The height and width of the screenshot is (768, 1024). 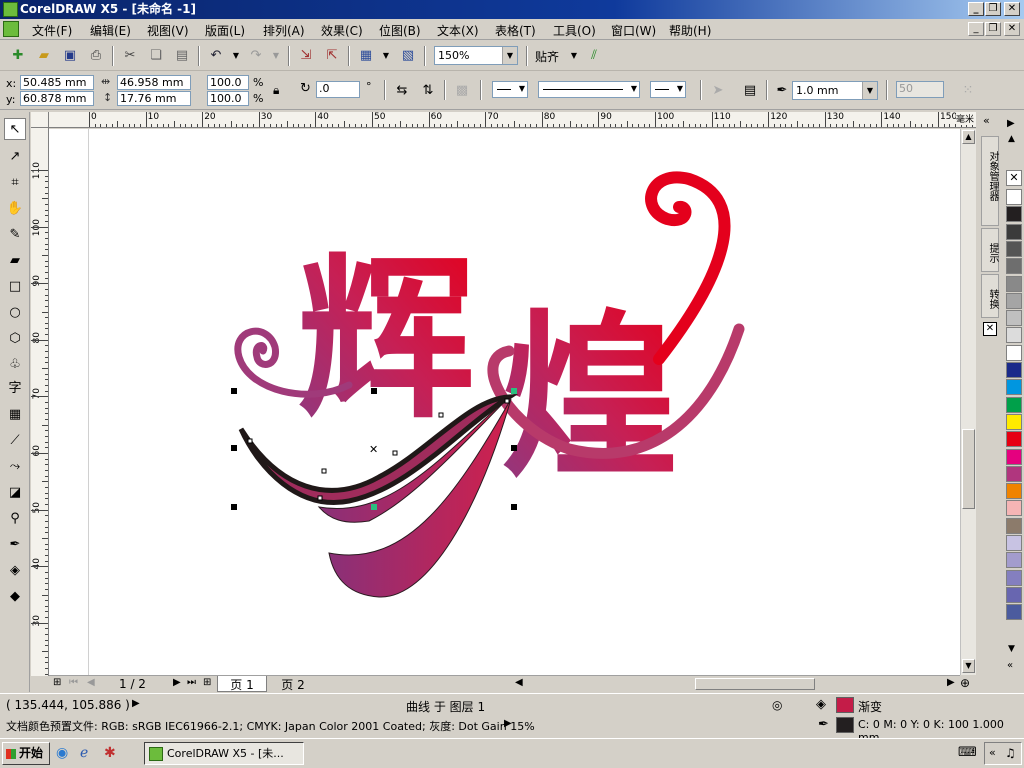 What do you see at coordinates (11, 29) in the screenshot?
I see `document-icon` at bounding box center [11, 29].